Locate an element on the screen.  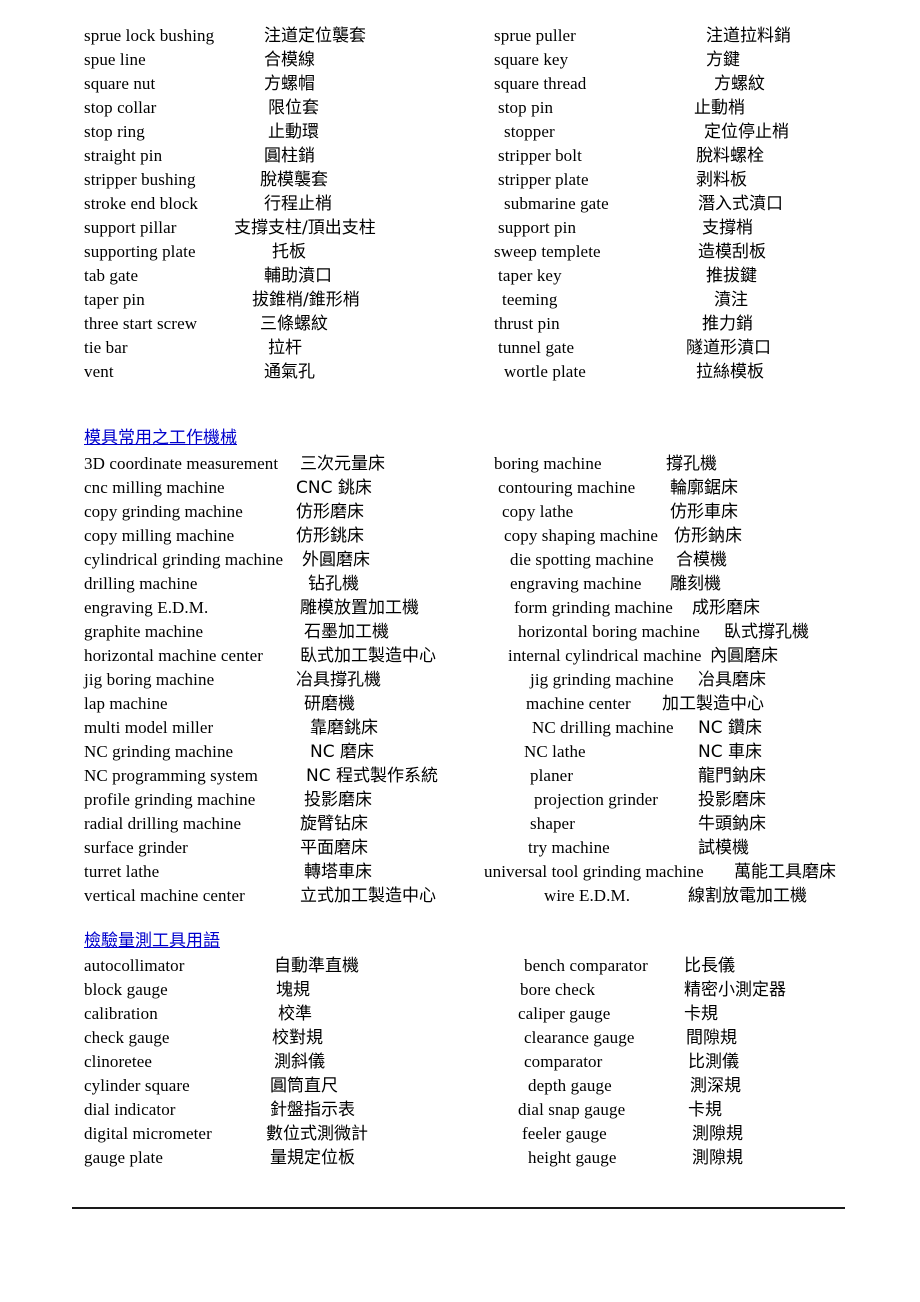
term-zh: 研磨機 is located at coordinates (329, 704).